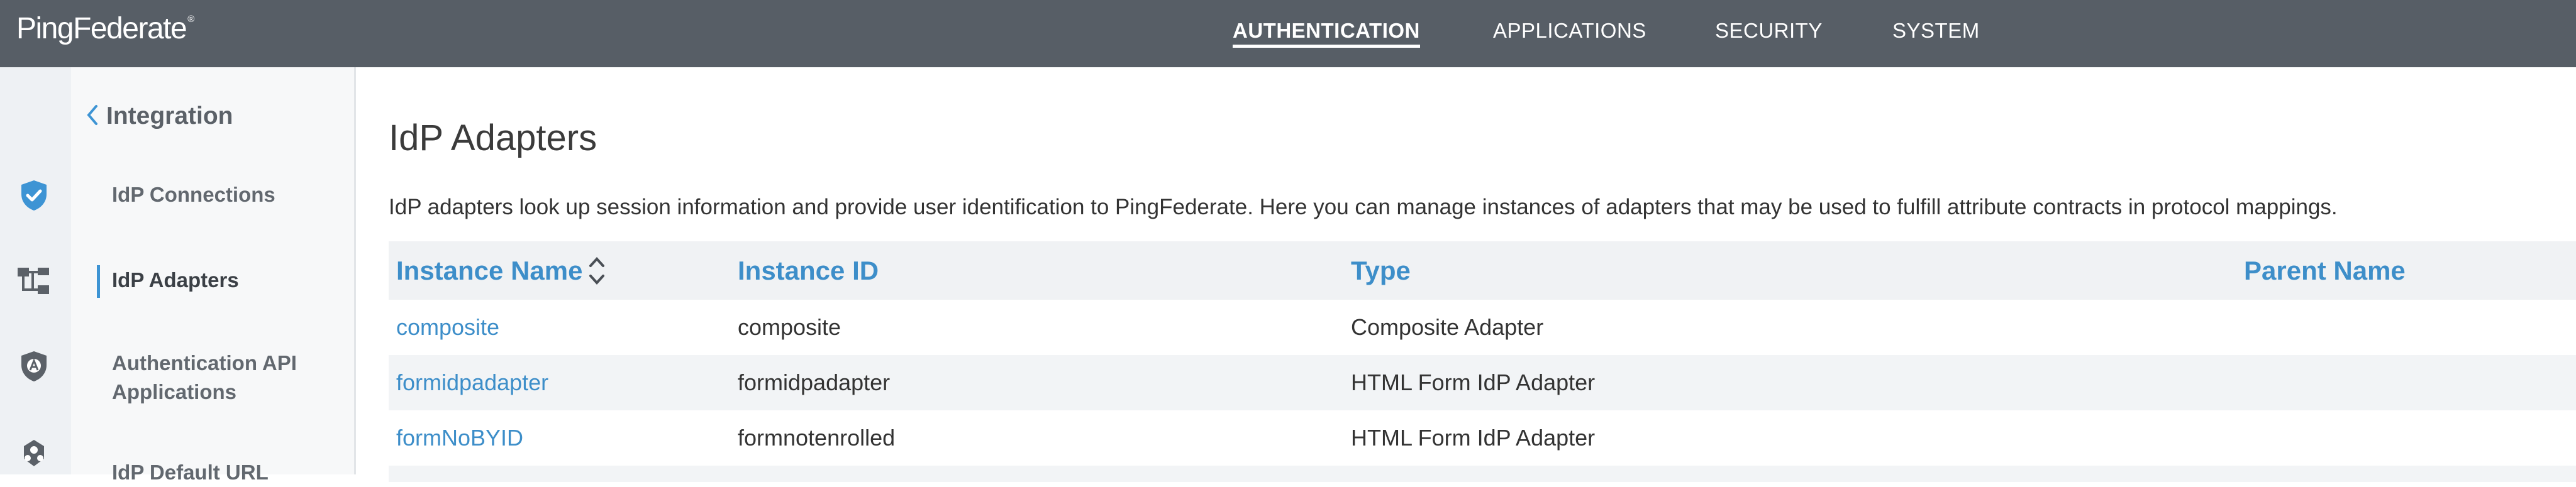  I want to click on users-icon, so click(34, 453).